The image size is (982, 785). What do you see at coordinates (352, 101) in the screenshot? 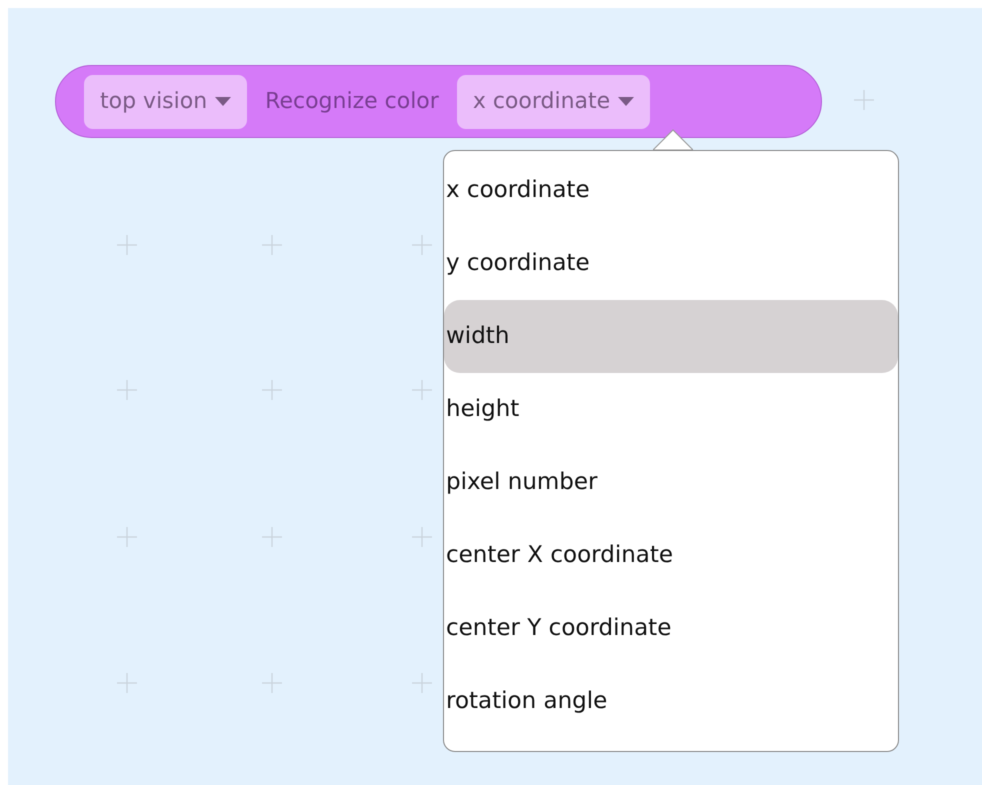
I see `block-label: Recognize color` at bounding box center [352, 101].